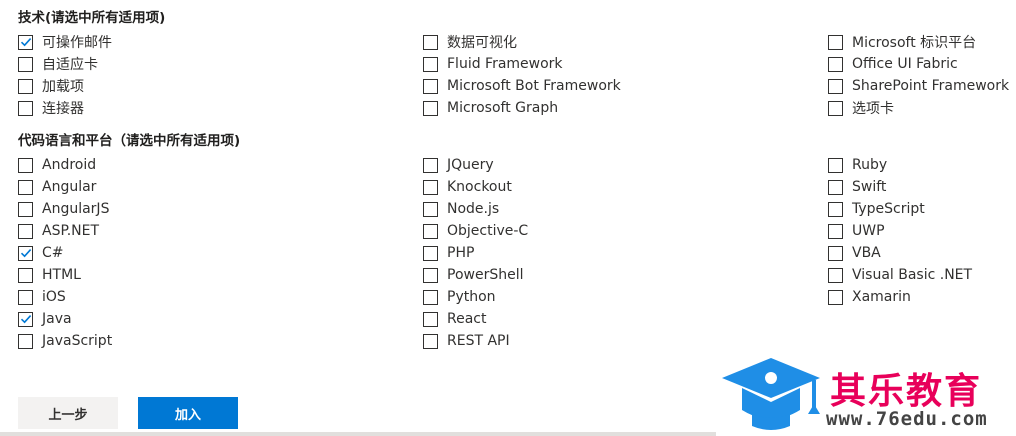 This screenshot has height=436, width=1016. I want to click on checkbox-label: Office UI Fabric, so click(905, 64).